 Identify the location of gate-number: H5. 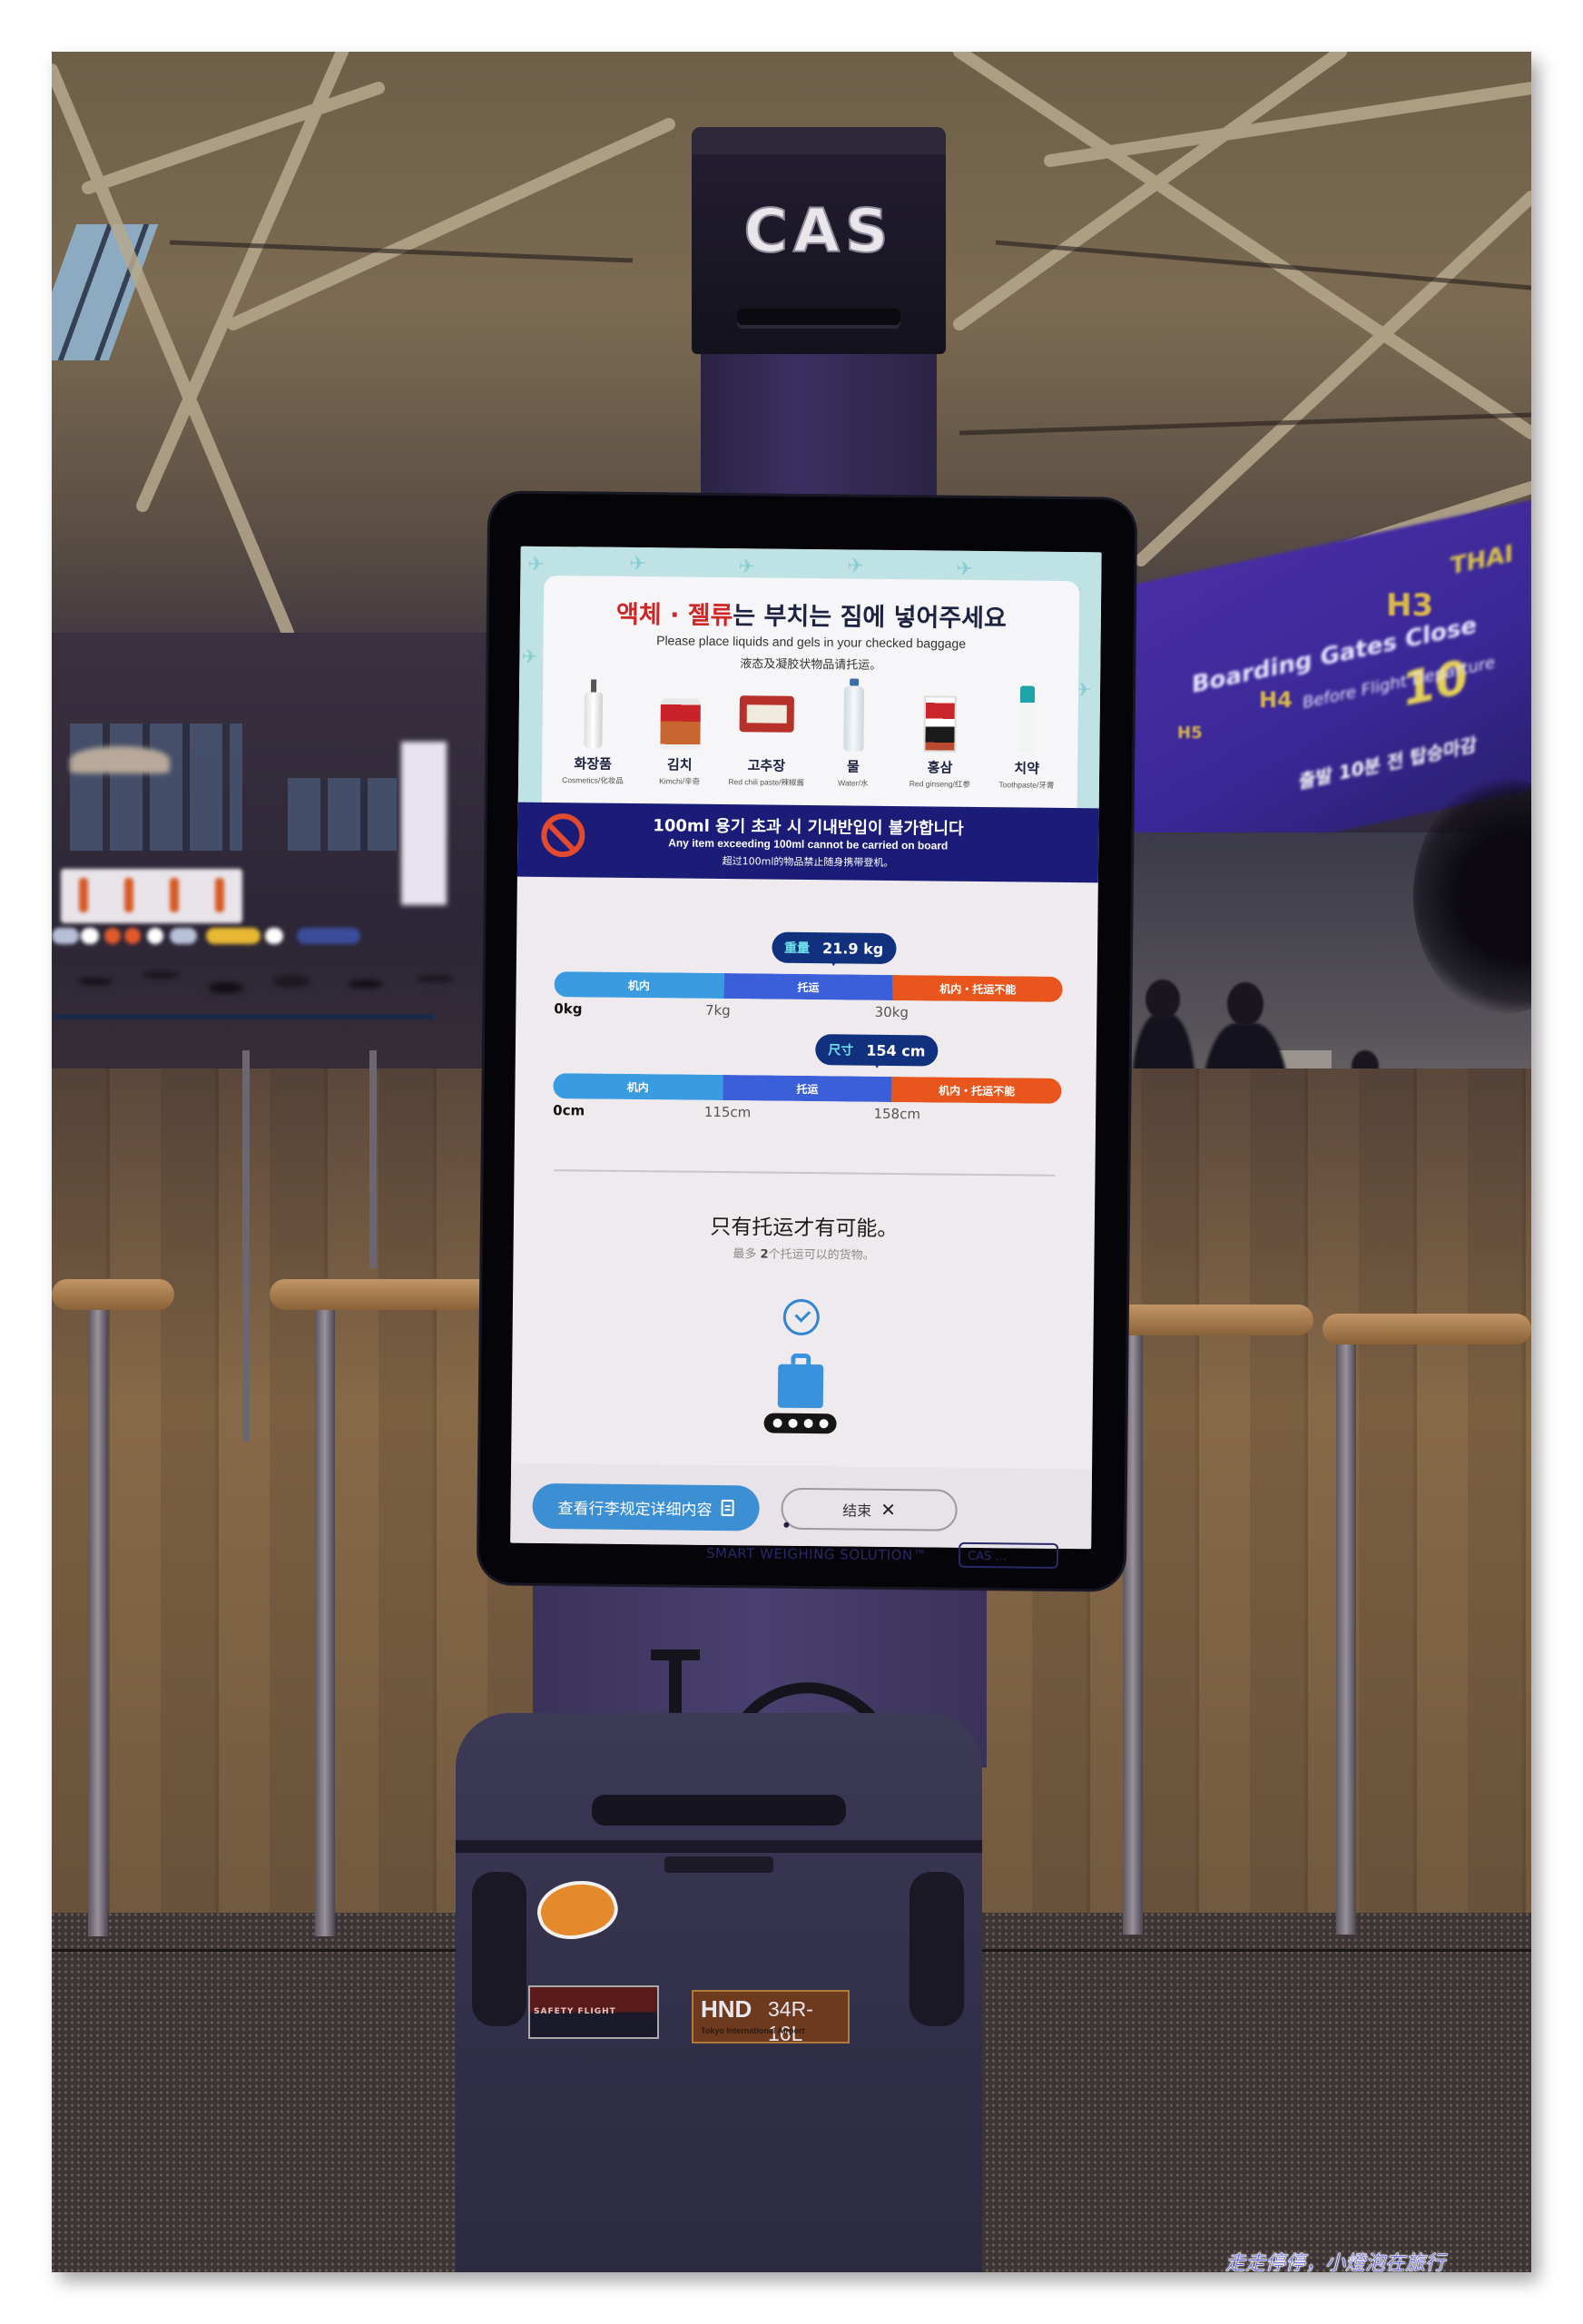
(1190, 733).